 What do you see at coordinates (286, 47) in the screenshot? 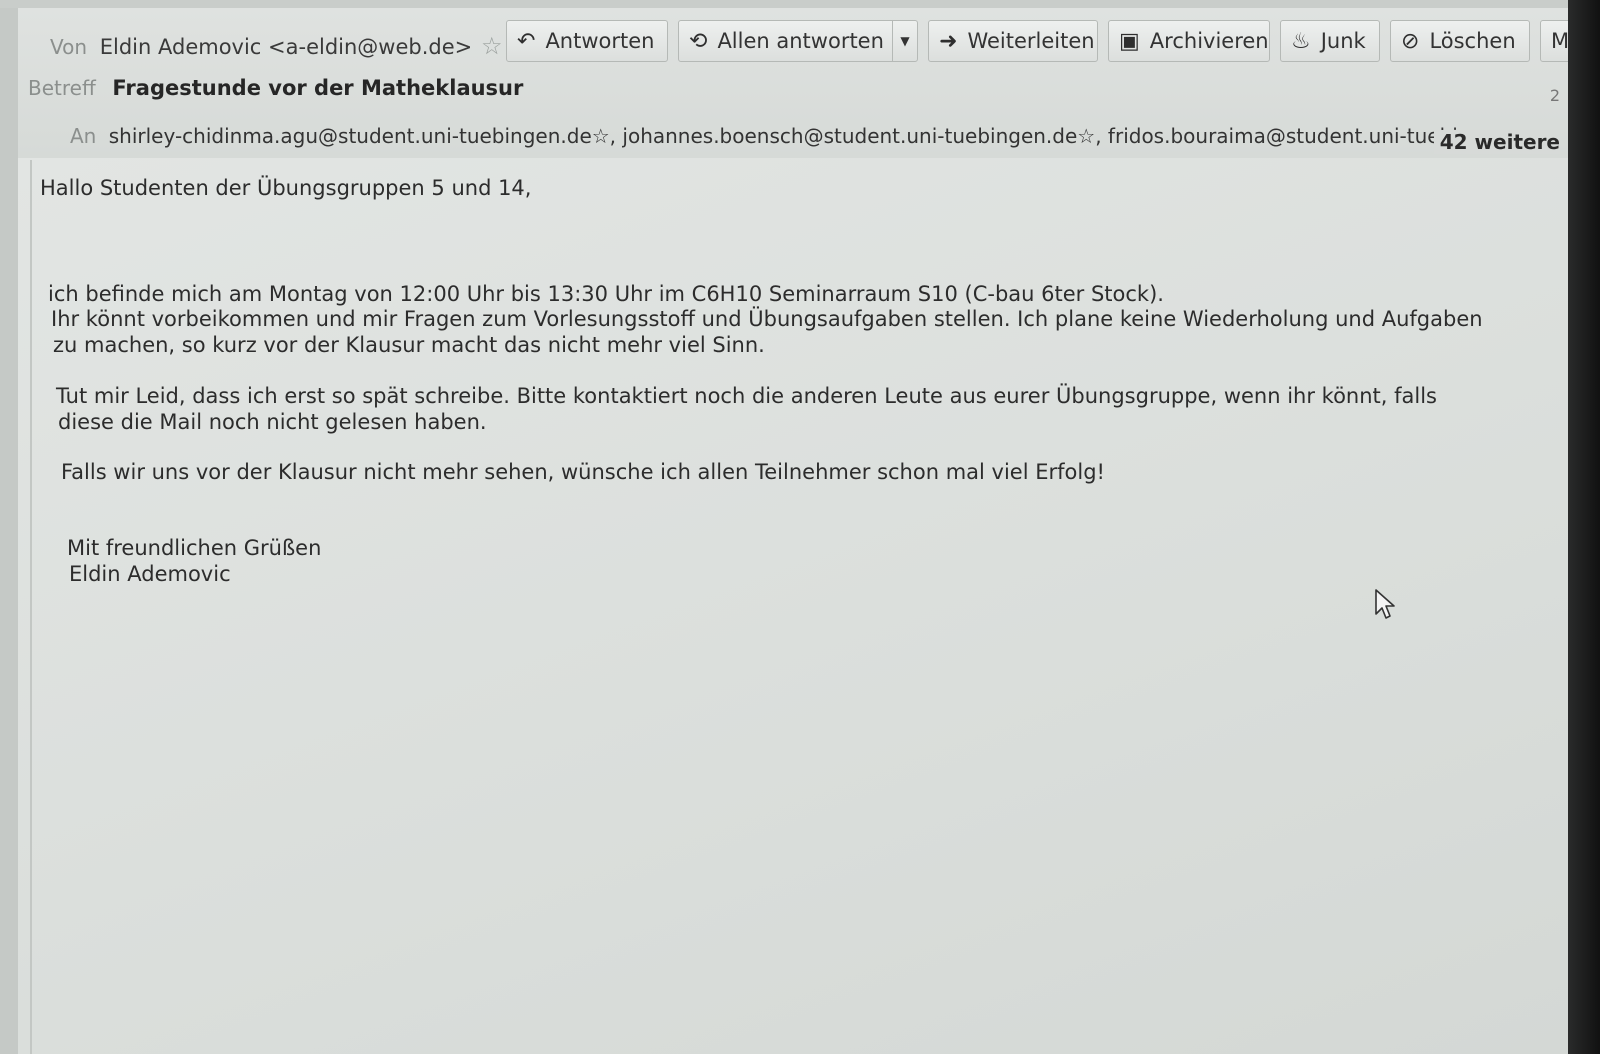
I see `from-sender: Eldin Ademovic <a-eldin@web.de>` at bounding box center [286, 47].